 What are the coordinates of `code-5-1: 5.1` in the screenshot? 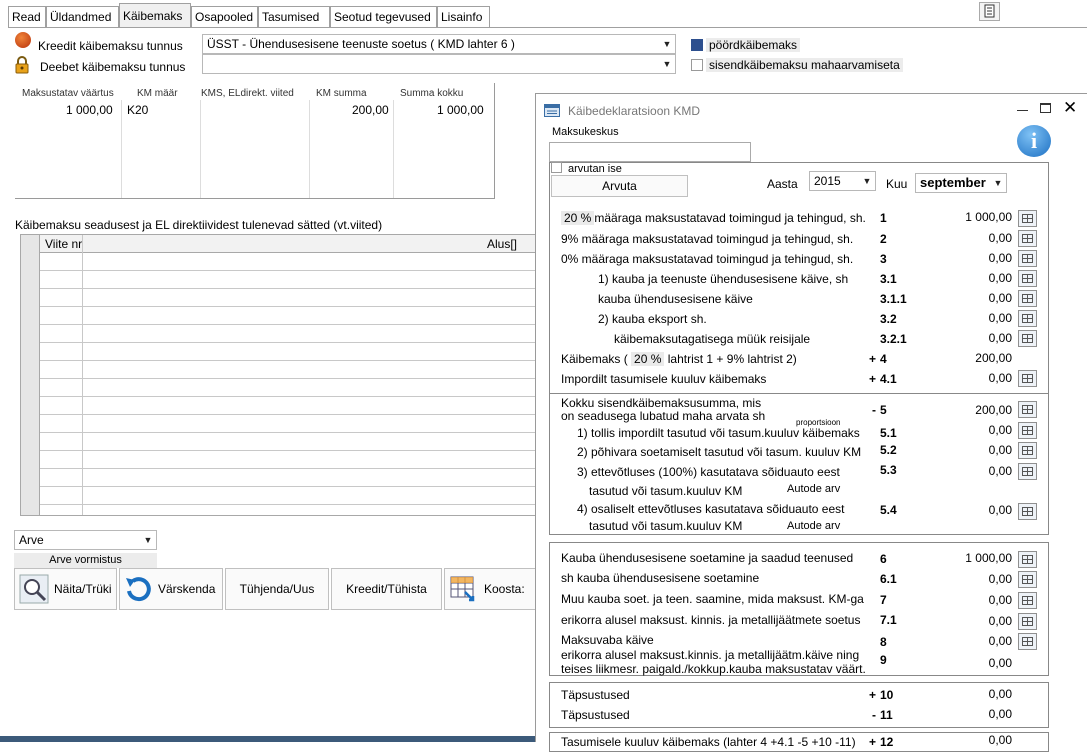 It's located at (888, 433).